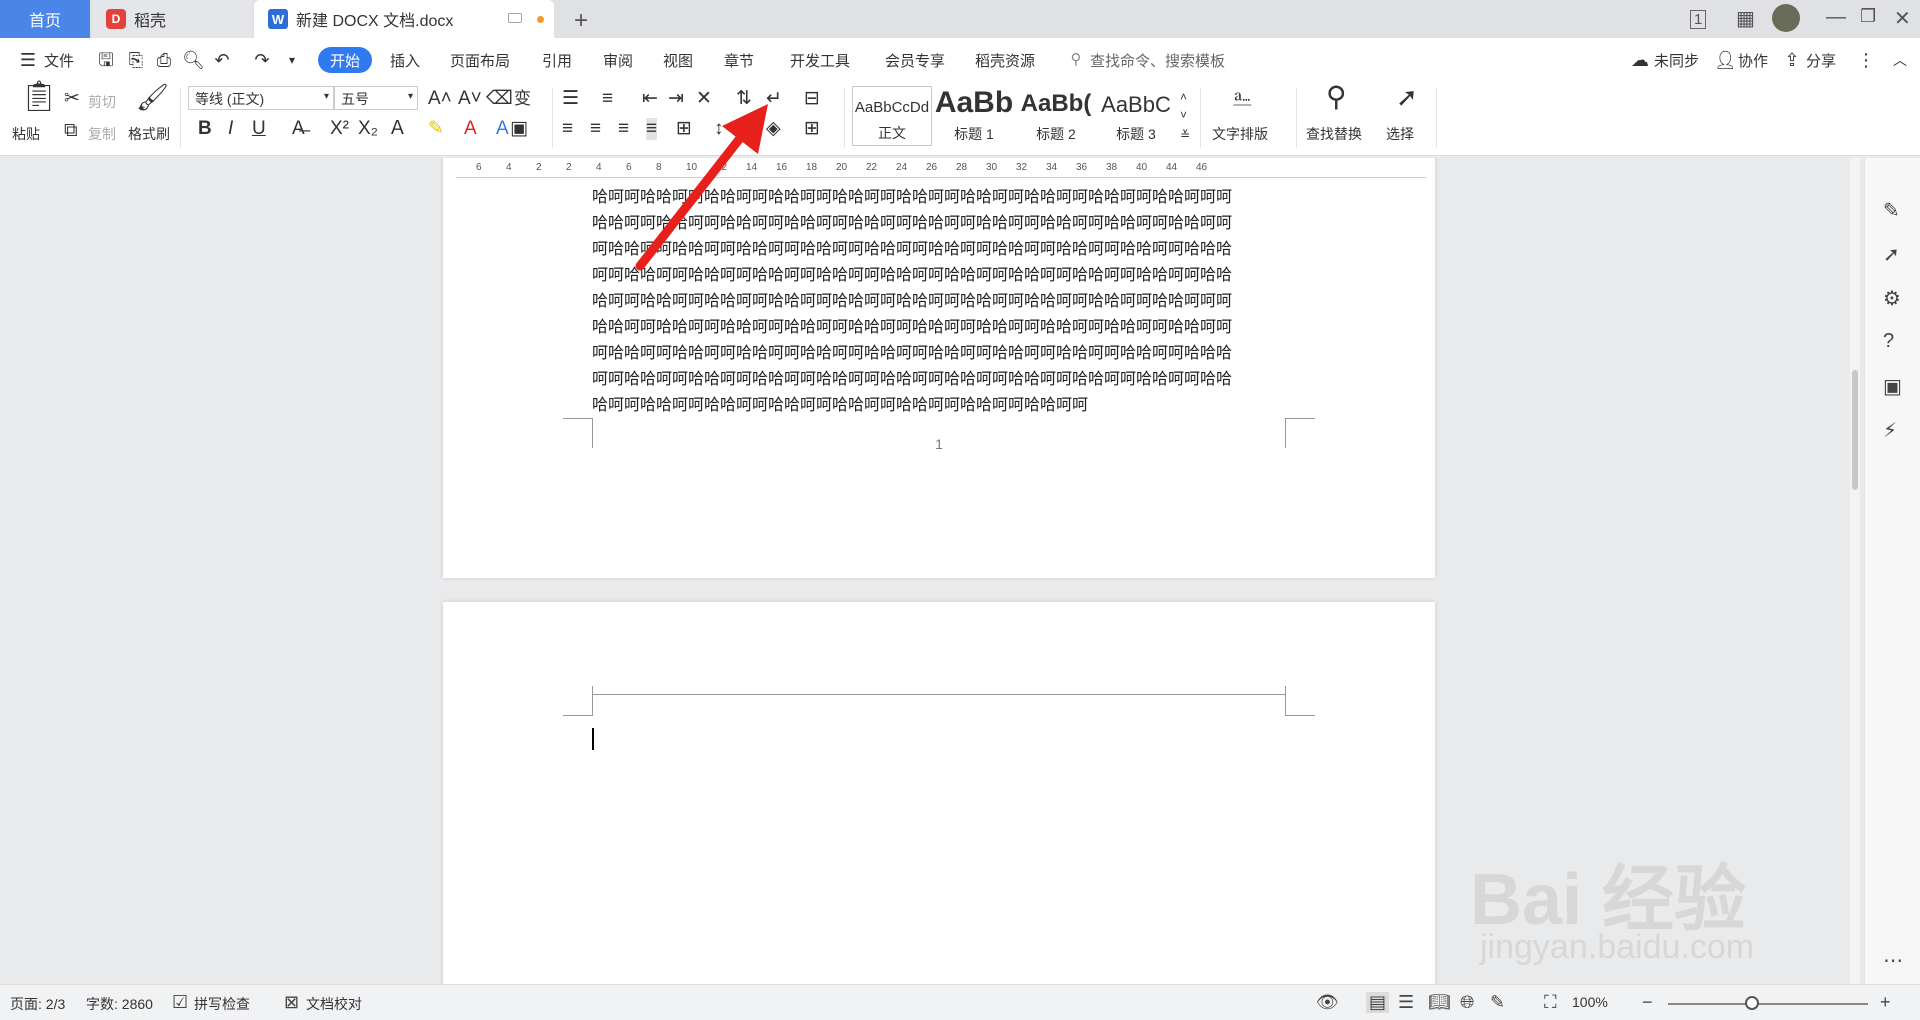  Describe the element at coordinates (259, 129) in the screenshot. I see `underline-icon: U` at that location.